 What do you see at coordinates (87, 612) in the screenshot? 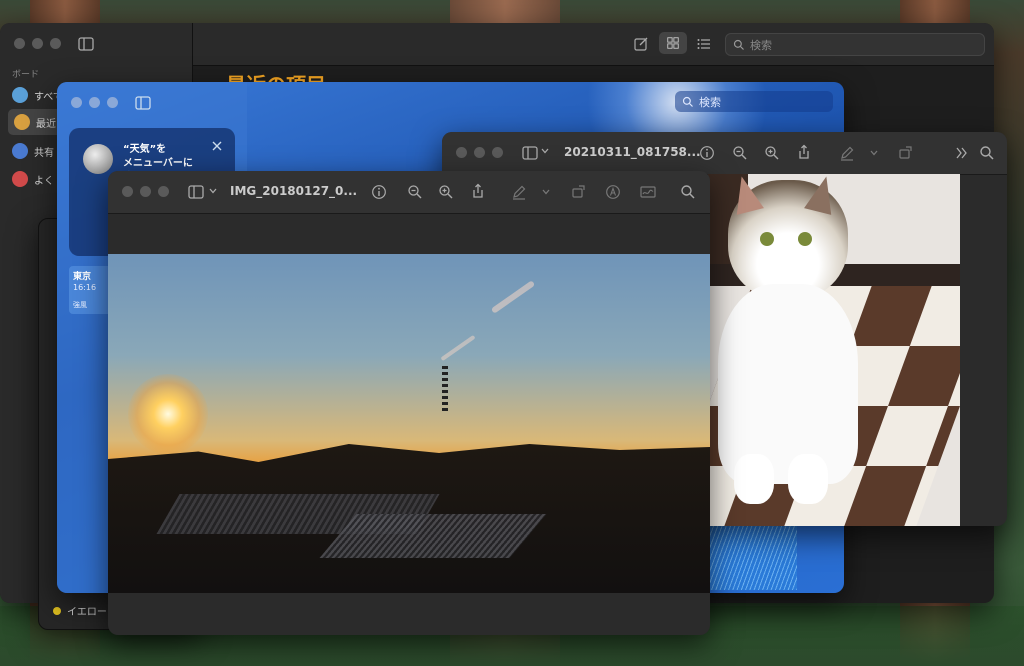
I see `tag-label: イエロー` at bounding box center [87, 612].